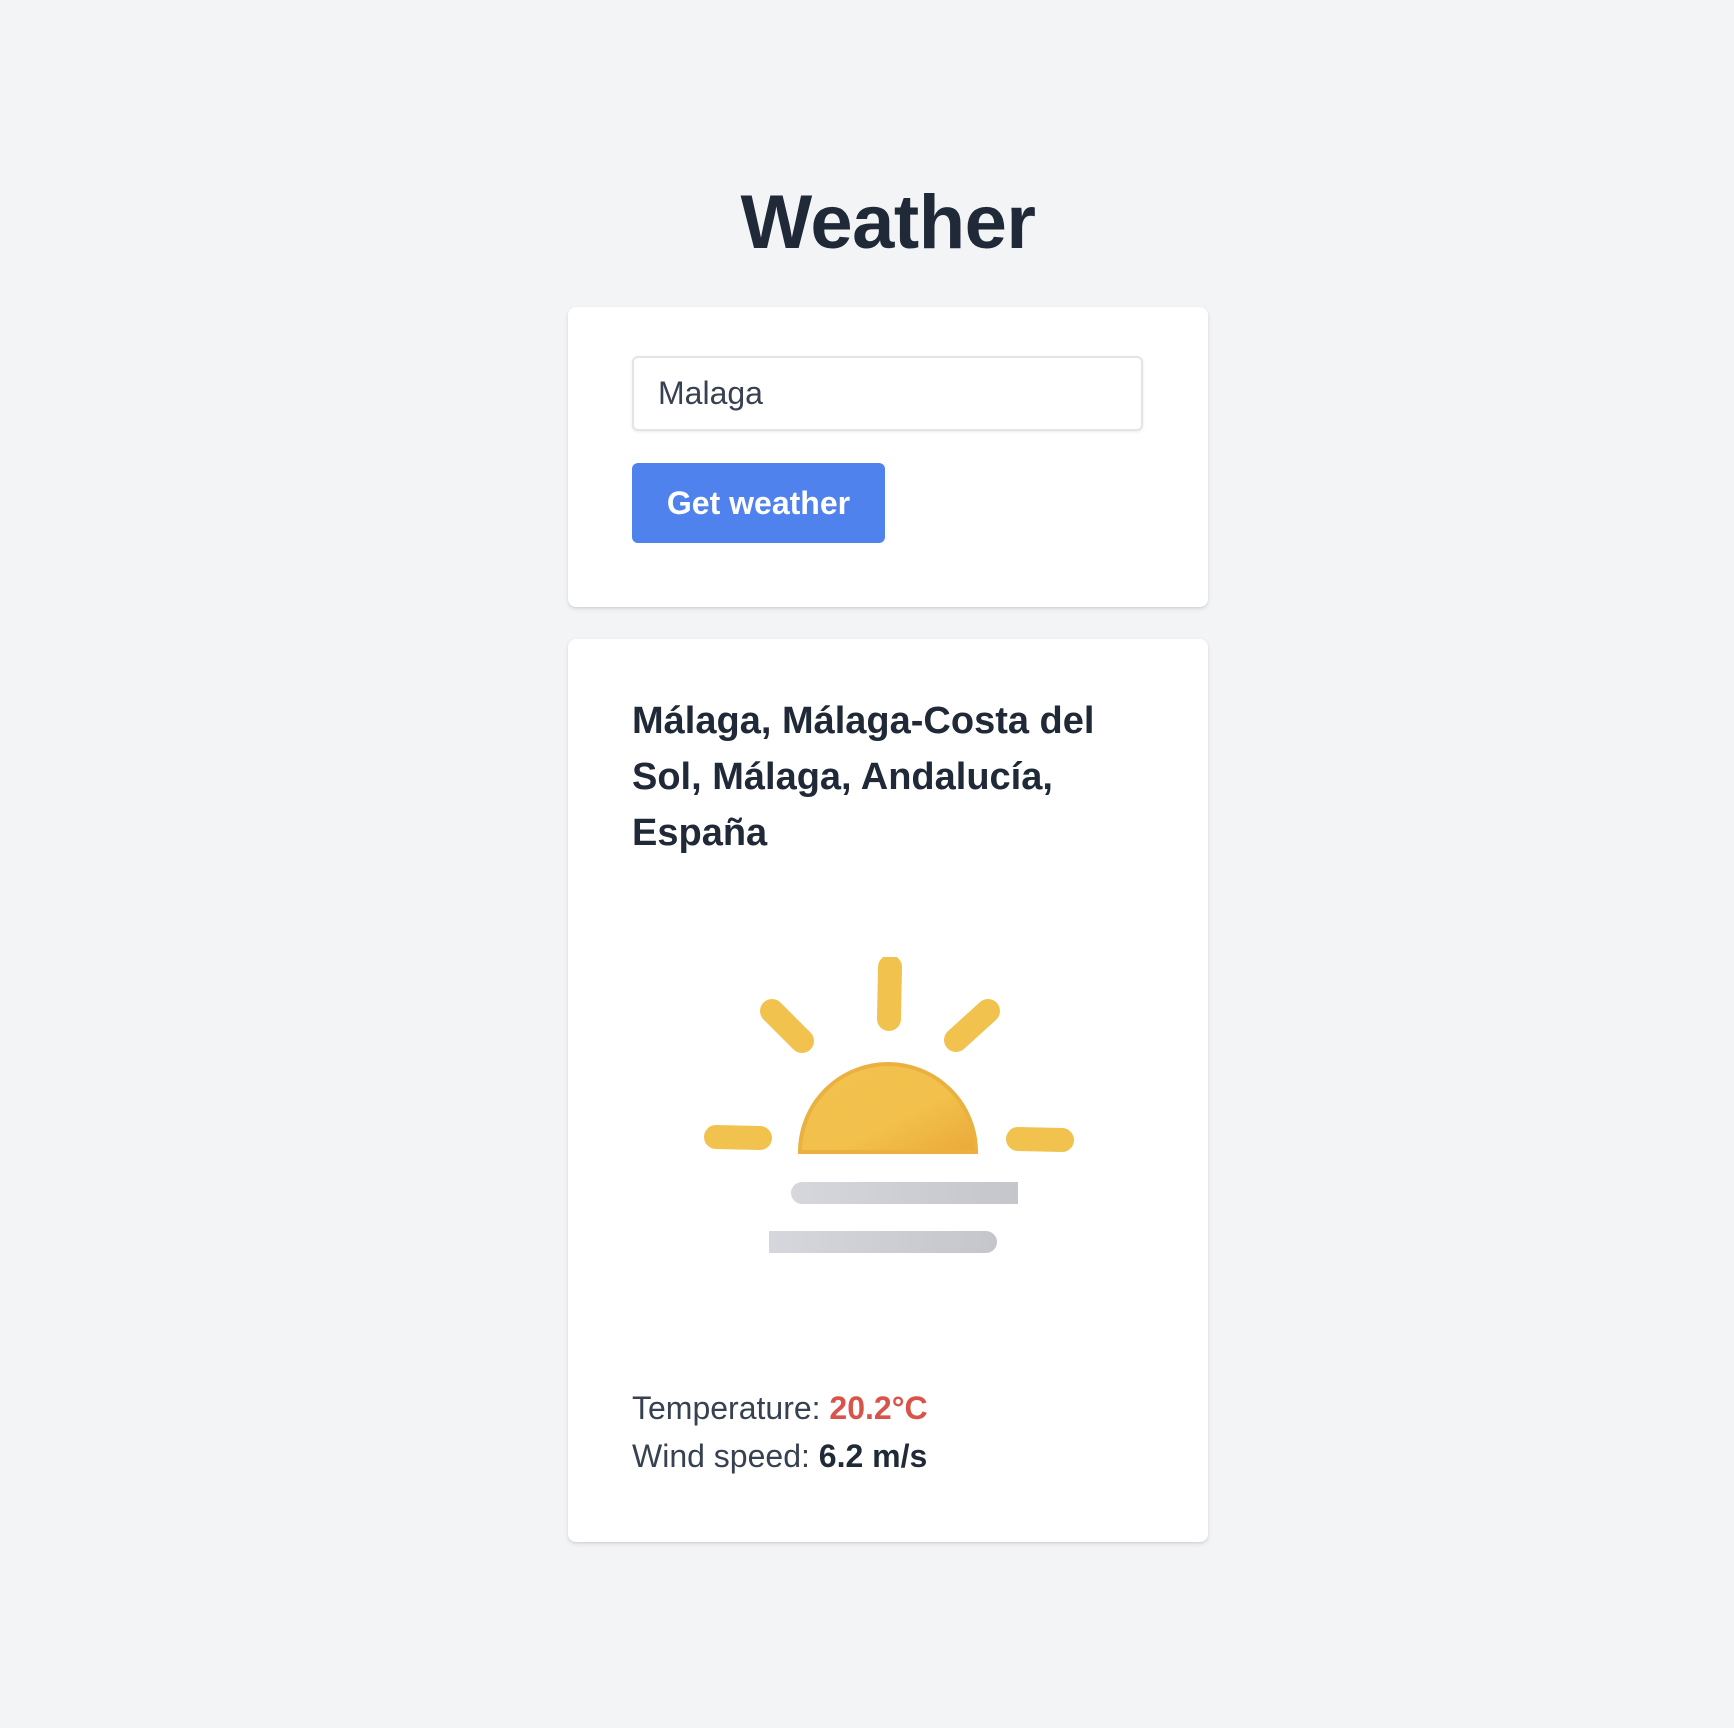  Describe the element at coordinates (889, 1105) in the screenshot. I see `sunrise-fog-icon` at that location.